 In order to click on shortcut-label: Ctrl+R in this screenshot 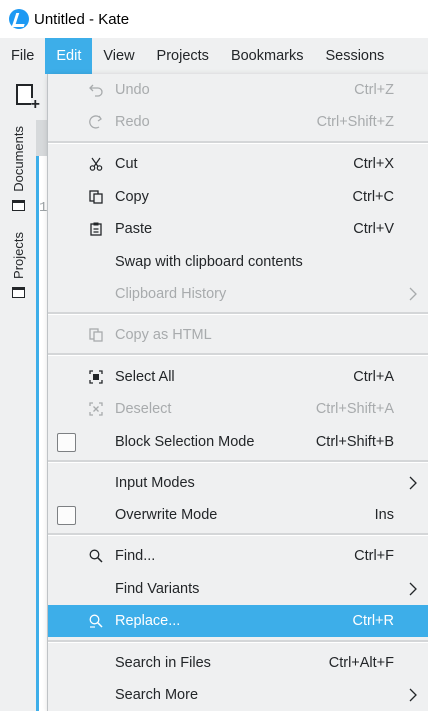, I will do `click(373, 621)`.